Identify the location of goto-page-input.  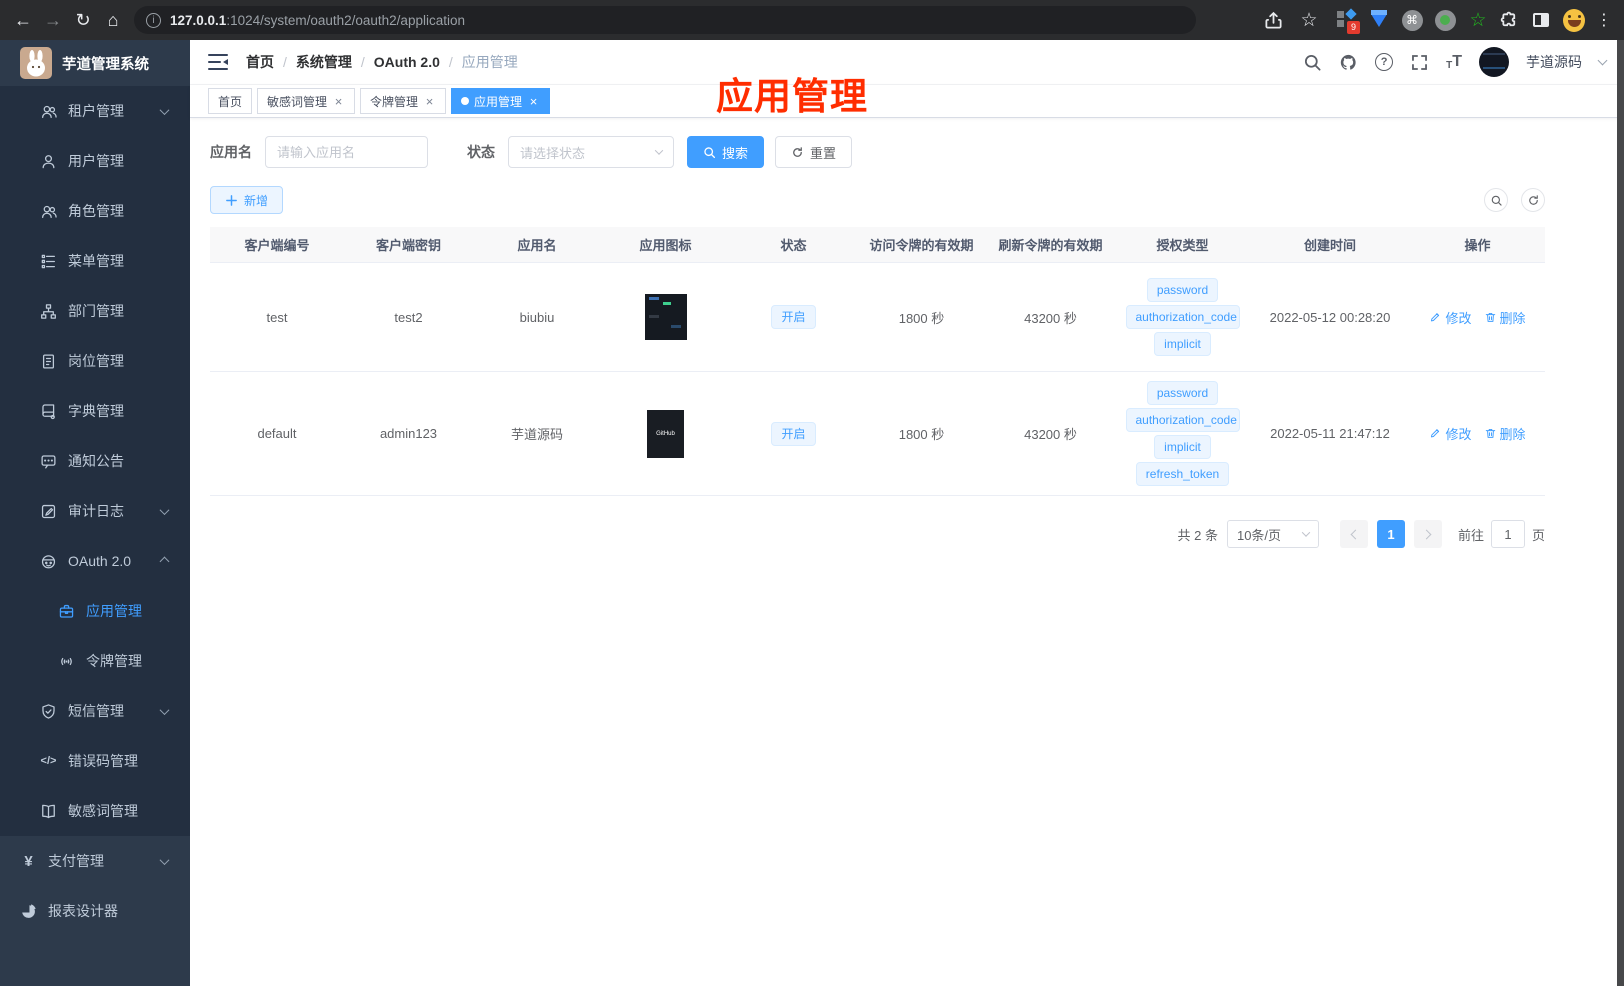
(1507, 534).